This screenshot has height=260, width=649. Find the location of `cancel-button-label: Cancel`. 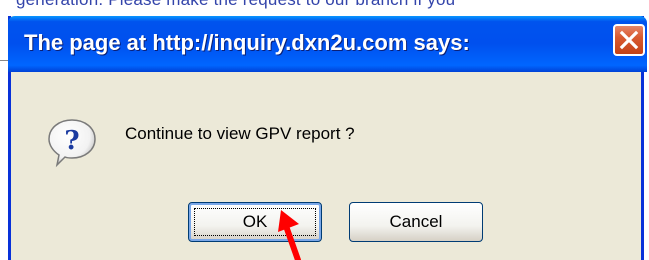

cancel-button-label: Cancel is located at coordinates (416, 221).